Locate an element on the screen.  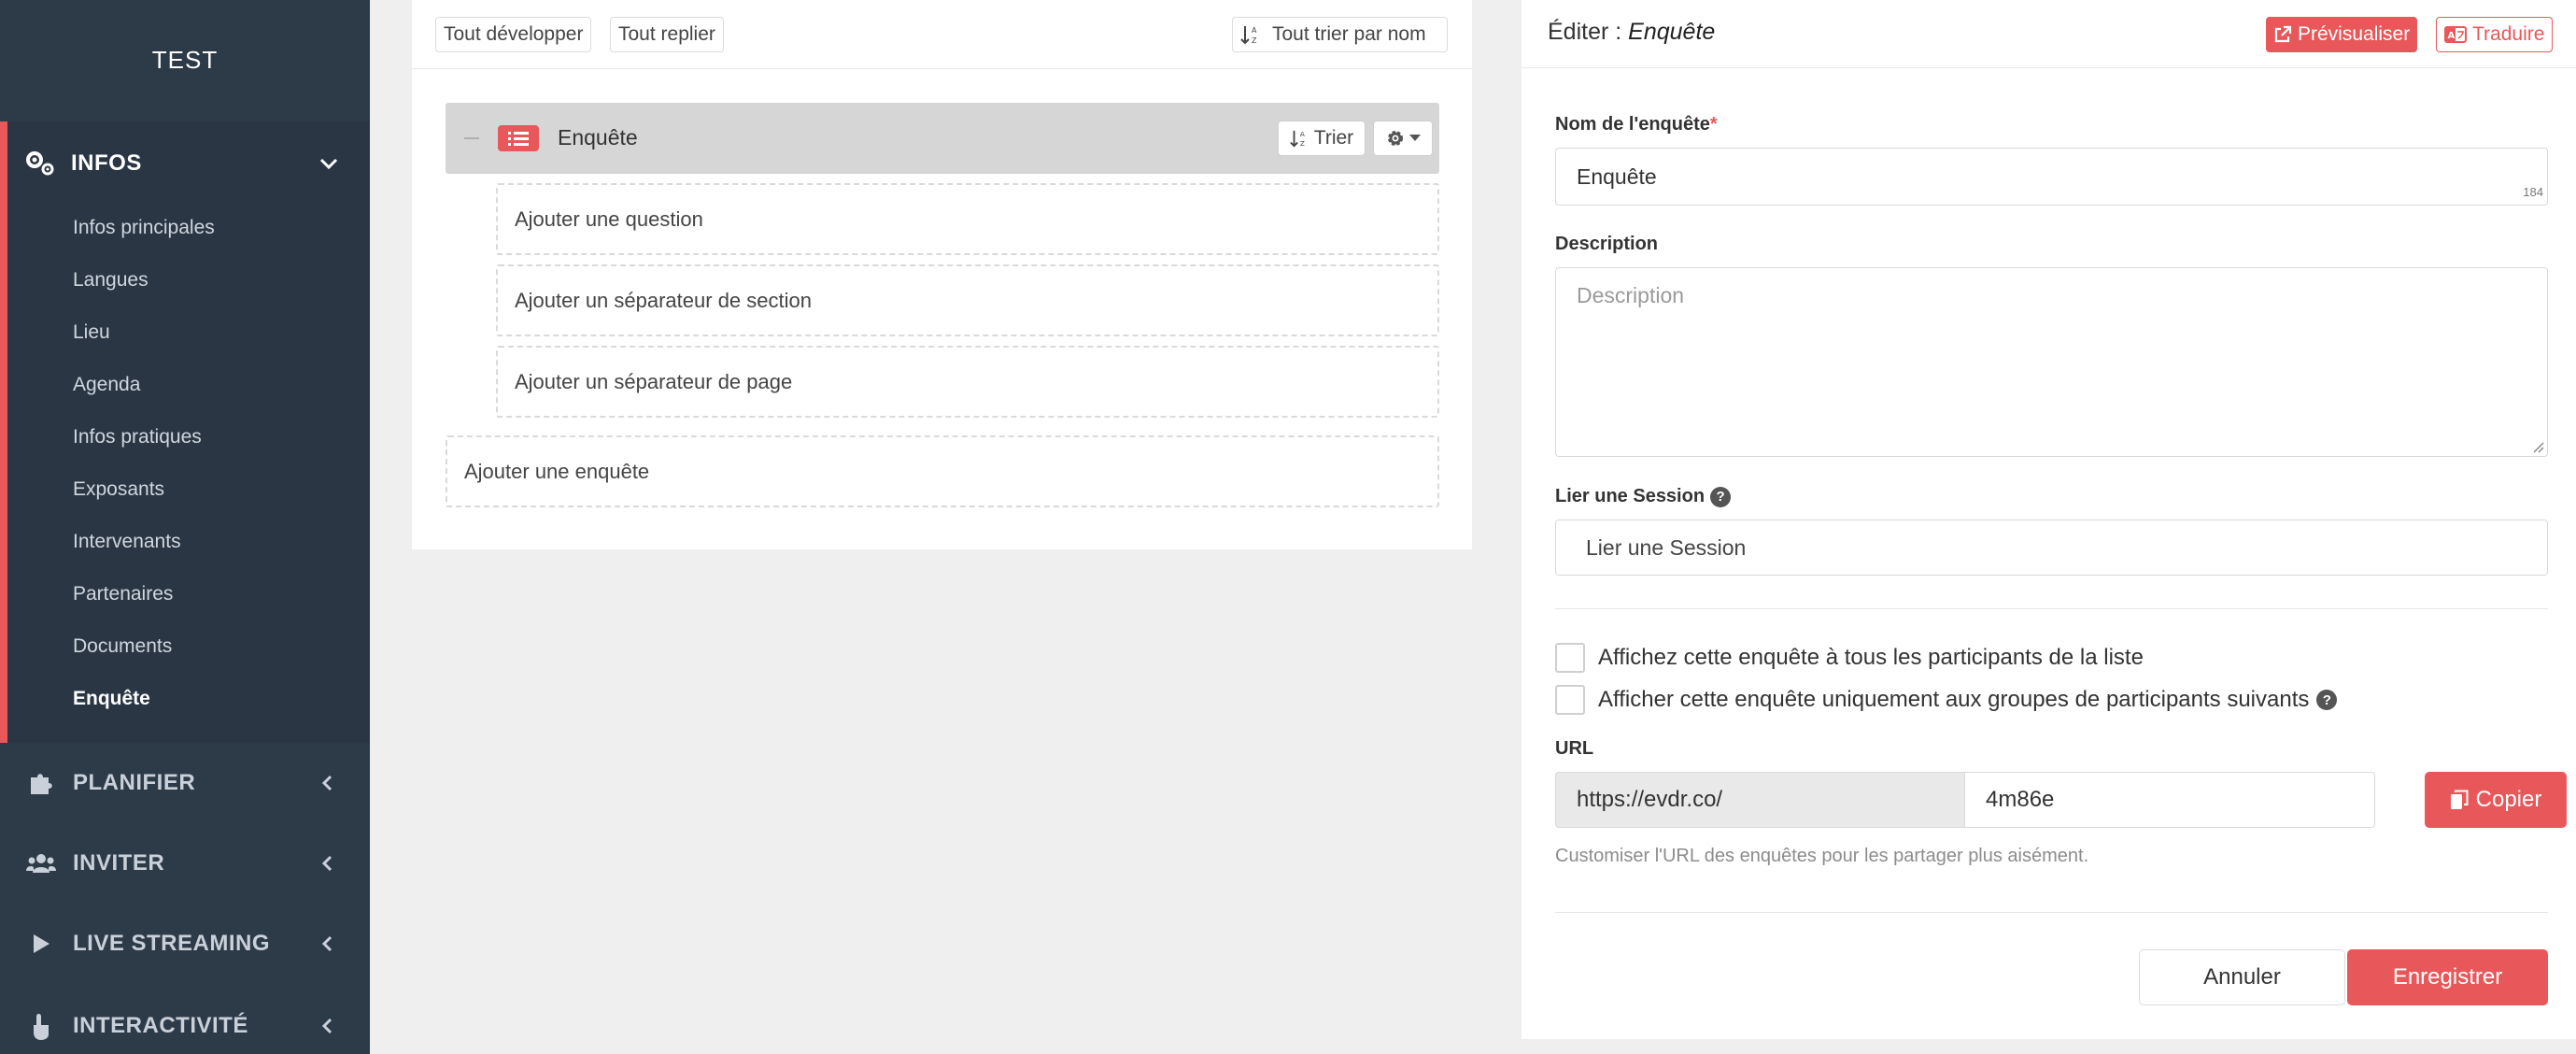
expand-all-button: Tout développer is located at coordinates (513, 34).